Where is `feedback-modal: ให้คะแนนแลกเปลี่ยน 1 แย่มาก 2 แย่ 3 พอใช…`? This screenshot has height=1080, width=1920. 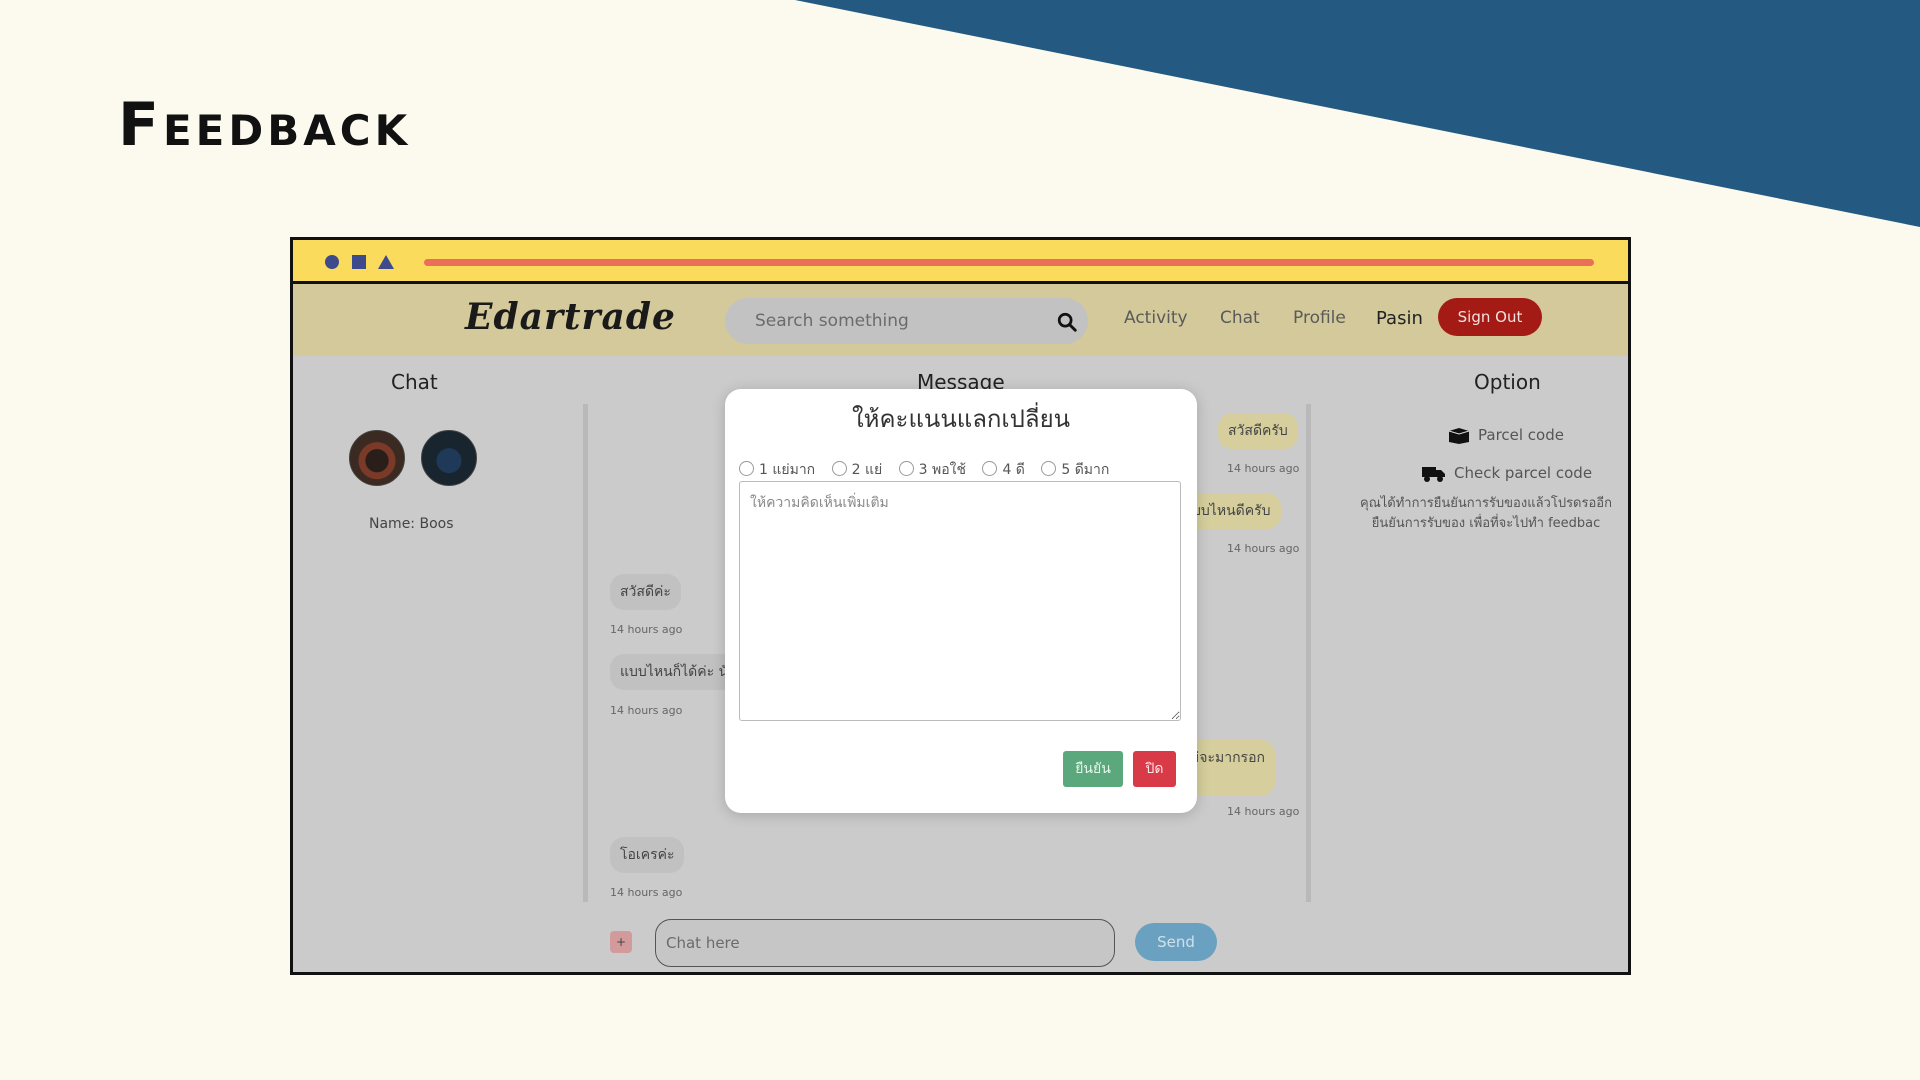 feedback-modal: ให้คะแนนแลกเปลี่ยน 1 แย่มาก 2 แย่ 3 พอใช… is located at coordinates (961, 601).